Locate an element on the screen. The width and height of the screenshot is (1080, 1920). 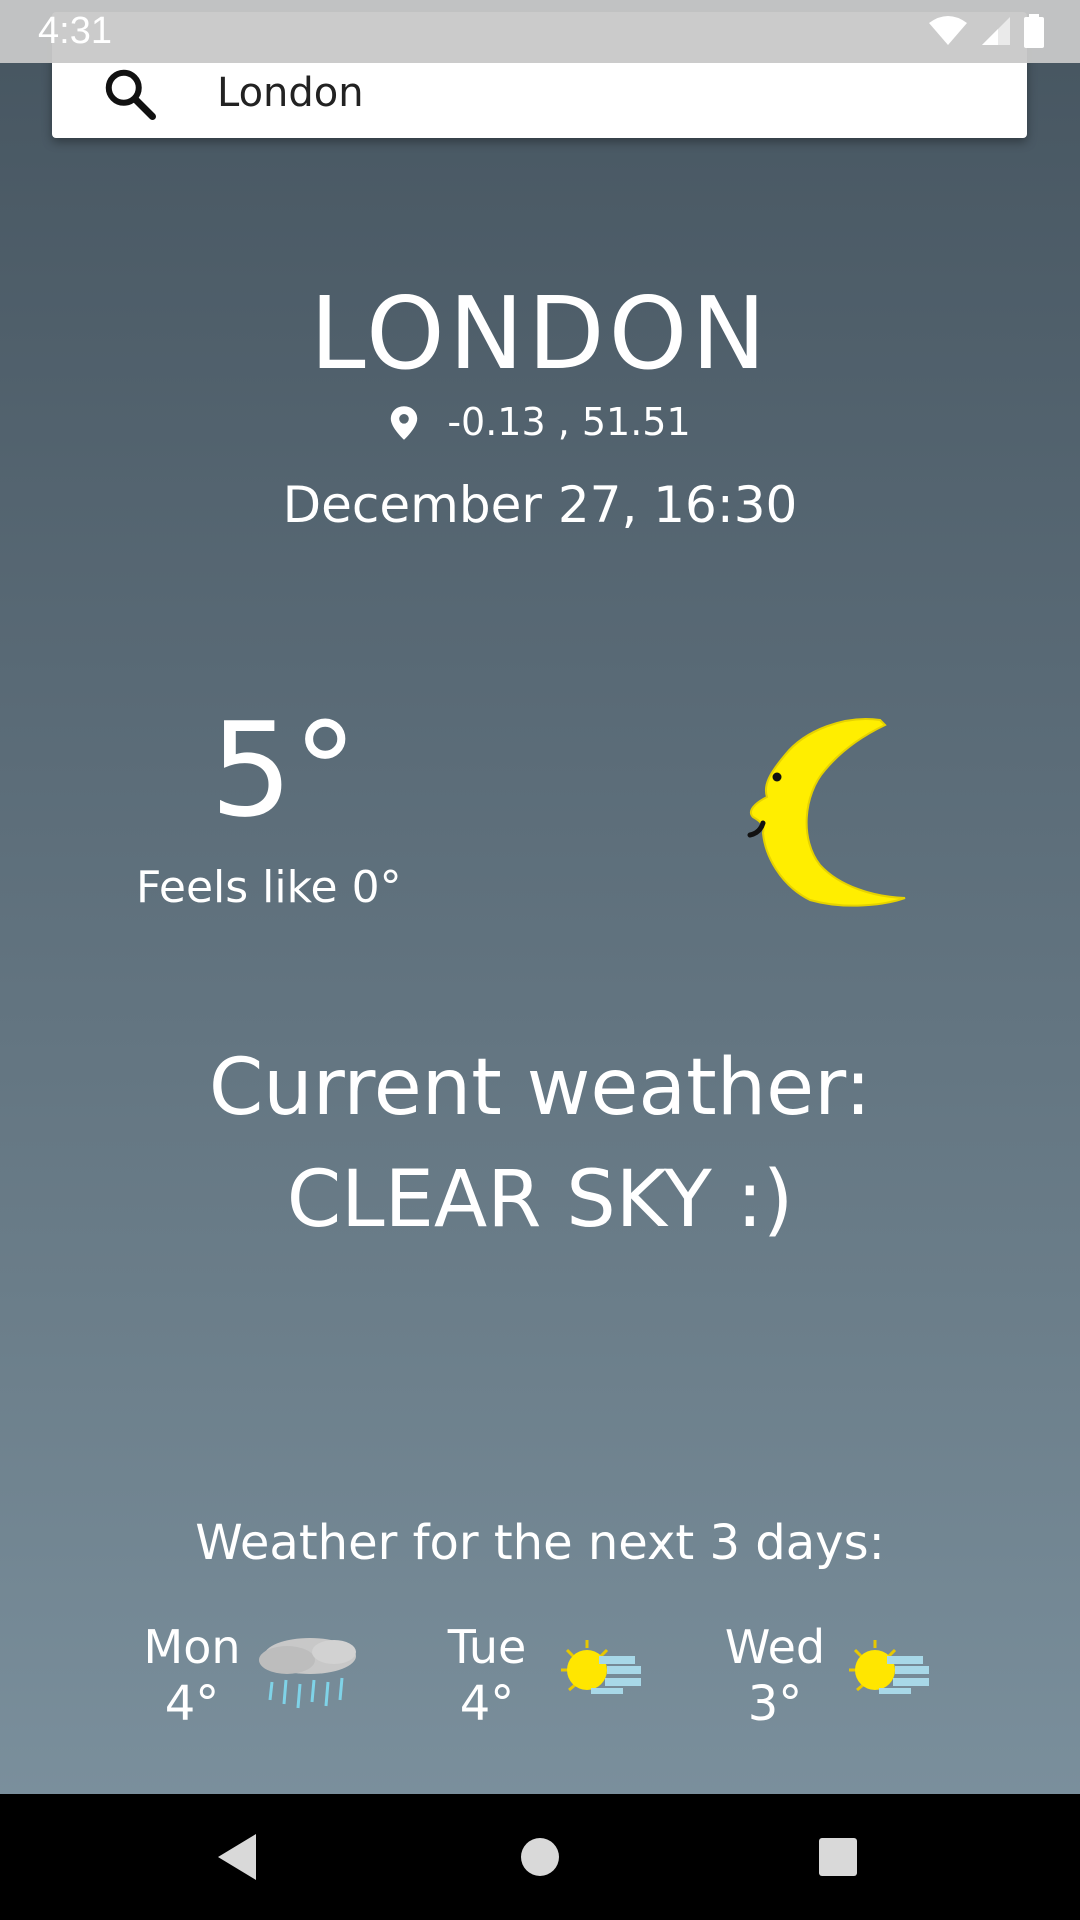
wifi-icon is located at coordinates (948, 30).